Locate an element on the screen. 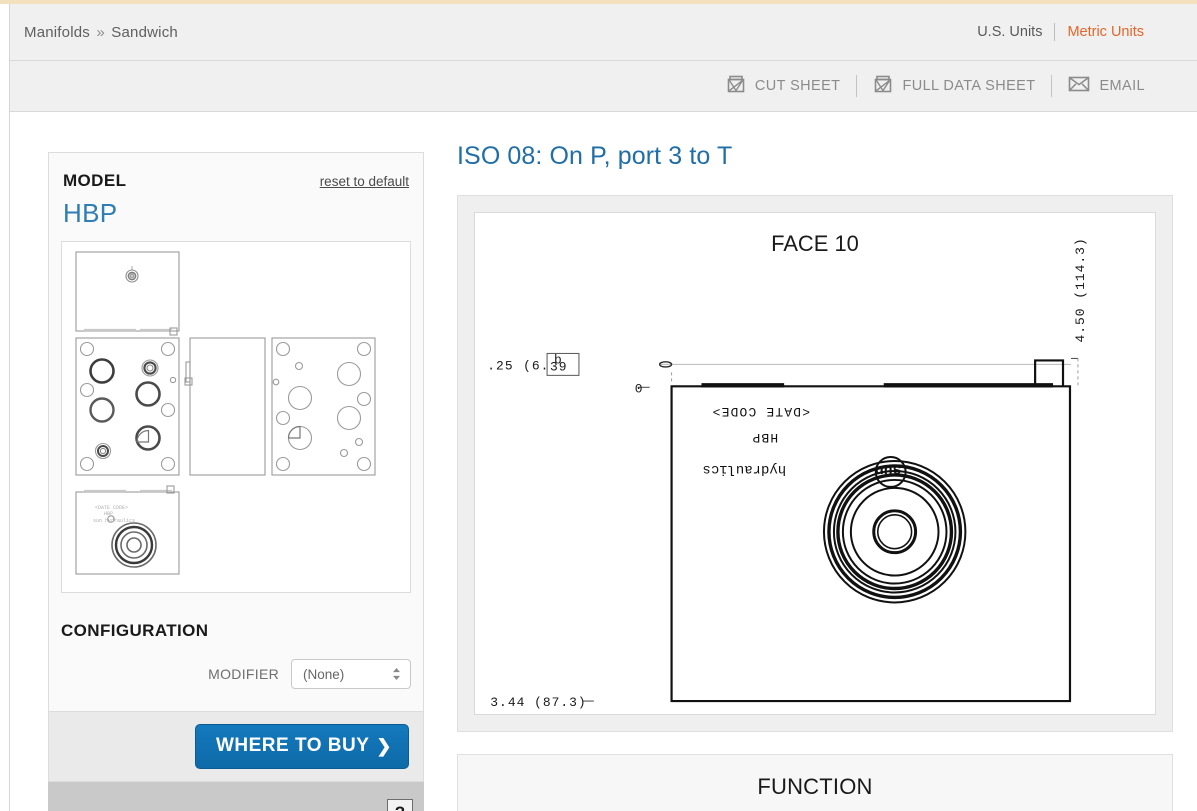  stamp-date-code: <DATE CODE> is located at coordinates (760, 411).